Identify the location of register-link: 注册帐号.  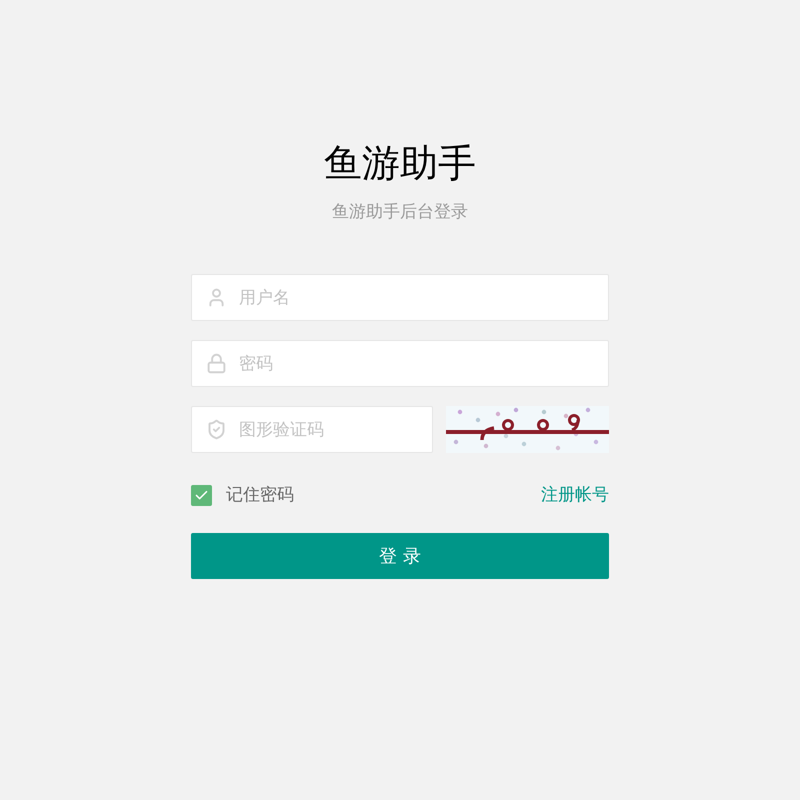
(575, 495).